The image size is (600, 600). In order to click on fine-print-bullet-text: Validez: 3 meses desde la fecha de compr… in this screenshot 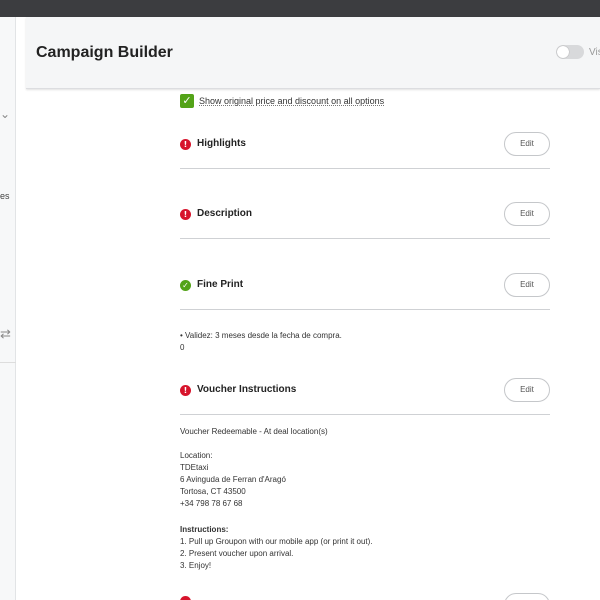, I will do `click(263, 335)`.